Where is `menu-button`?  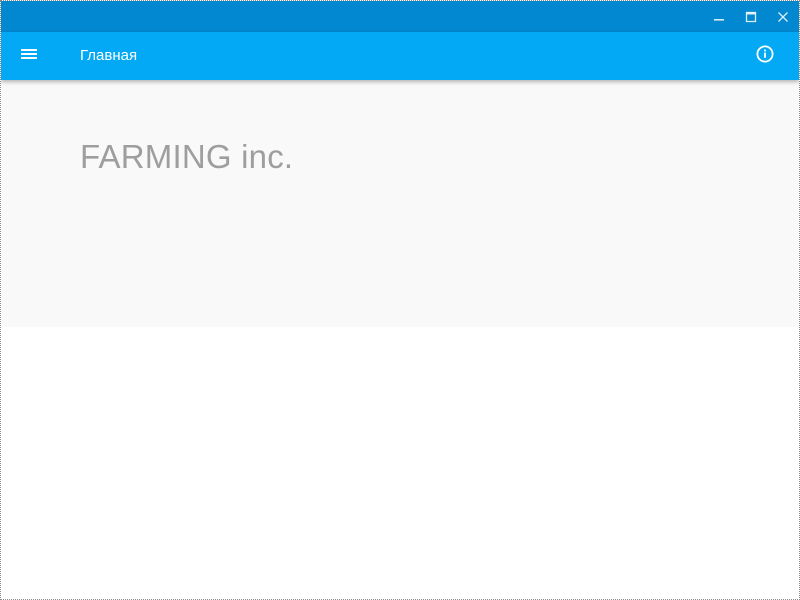 menu-button is located at coordinates (29, 56).